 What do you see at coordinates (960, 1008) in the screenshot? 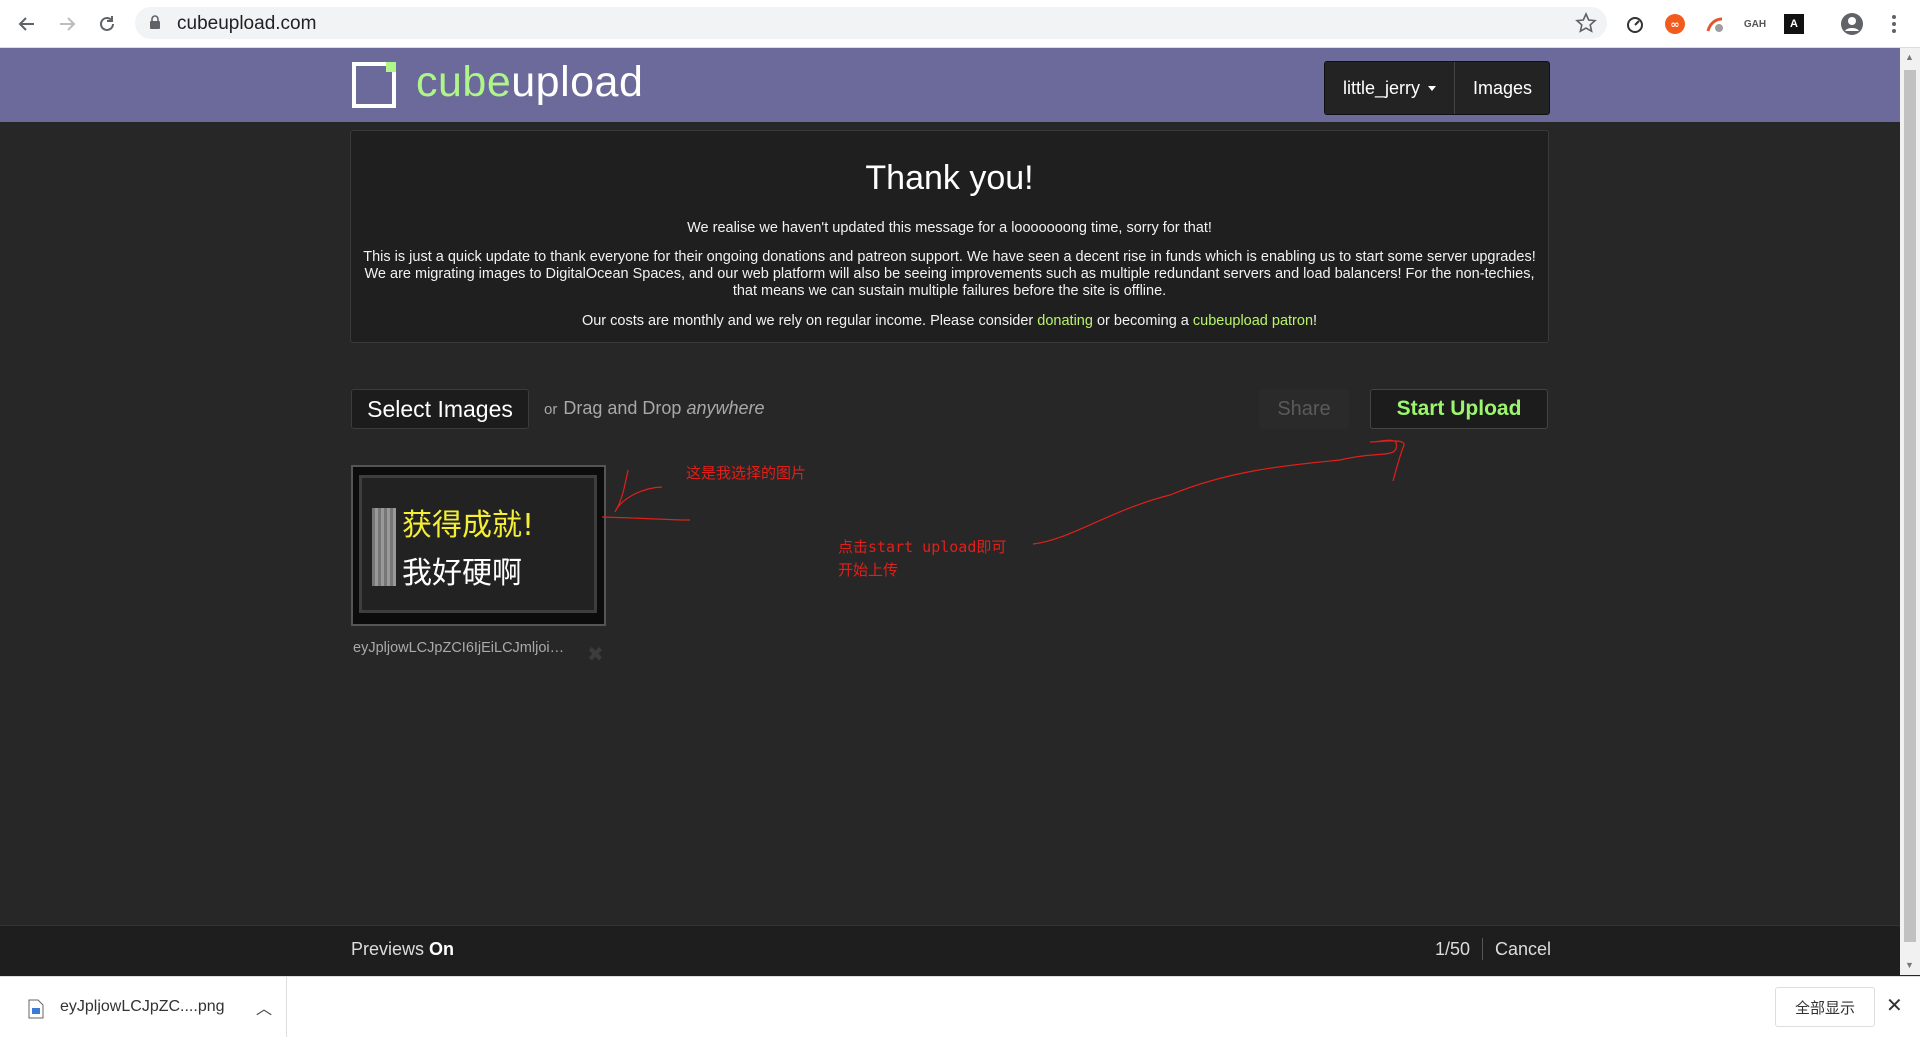
I see `download-shelf: eyJpljowLCJpZC....png ︿ 全部显示 ✕` at bounding box center [960, 1008].